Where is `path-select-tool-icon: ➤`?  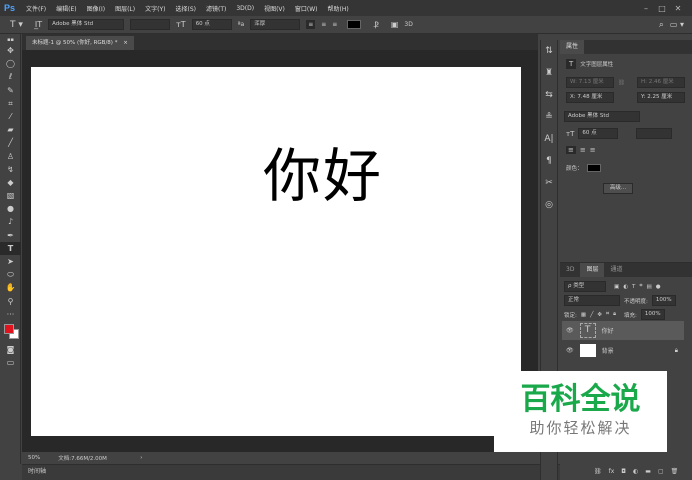
path-select-tool-icon: ➤ is located at coordinates (10, 261).